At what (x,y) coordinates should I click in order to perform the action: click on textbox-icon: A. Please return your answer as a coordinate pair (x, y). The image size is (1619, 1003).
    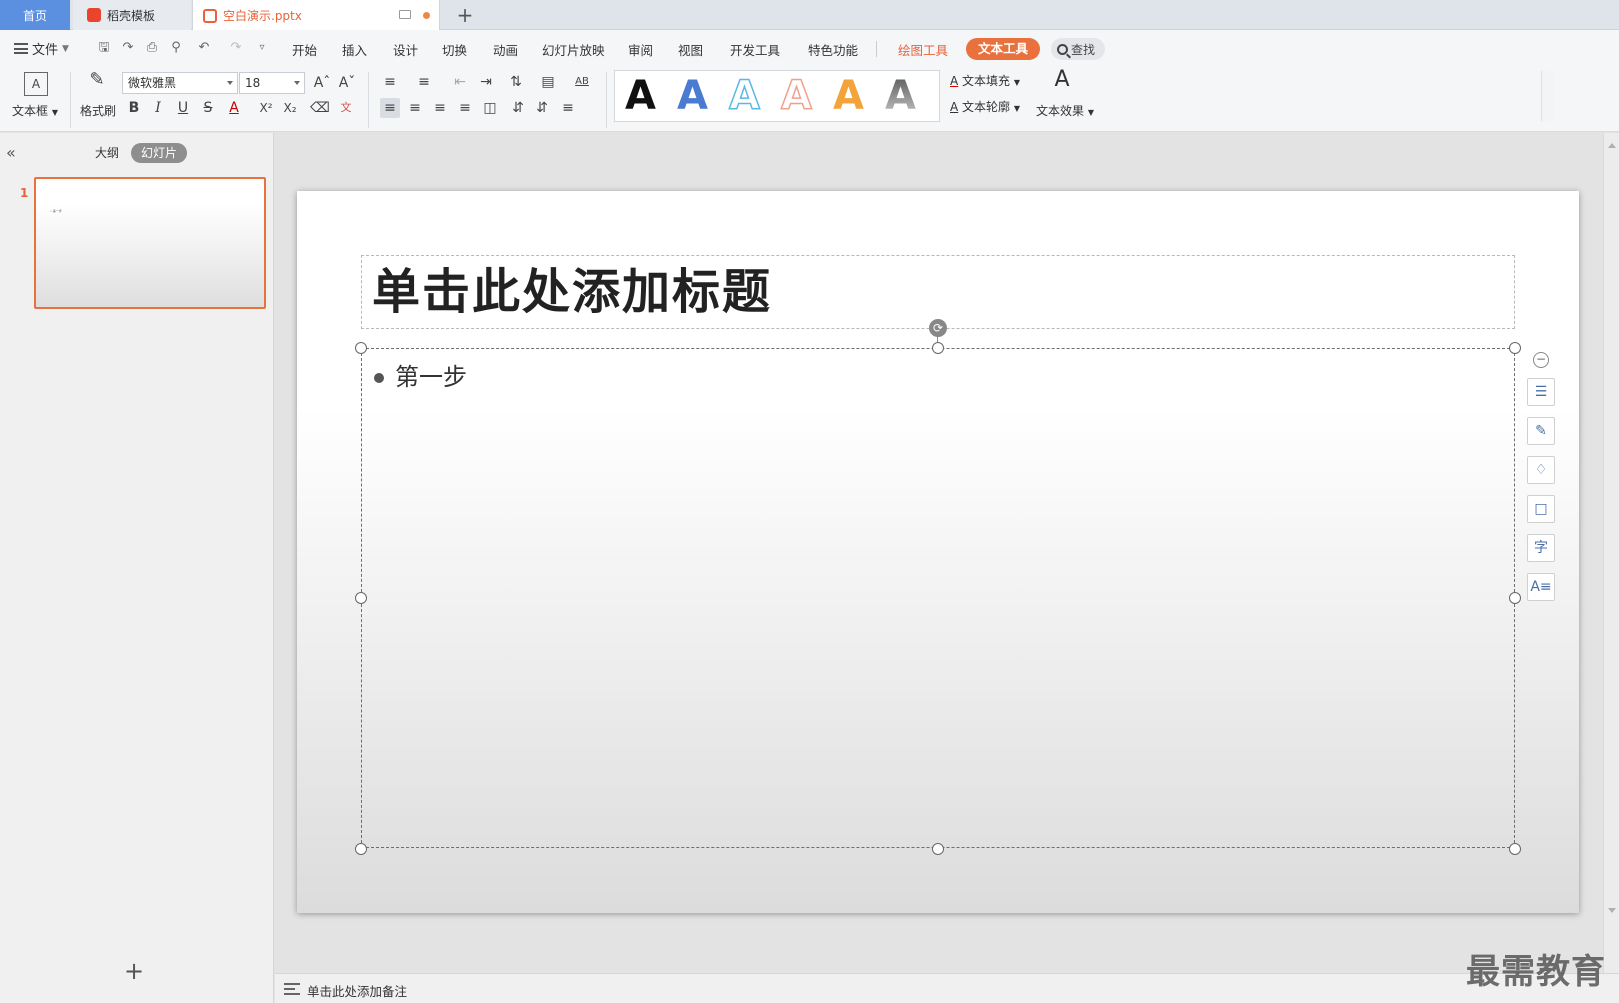
    Looking at the image, I should click on (36, 84).